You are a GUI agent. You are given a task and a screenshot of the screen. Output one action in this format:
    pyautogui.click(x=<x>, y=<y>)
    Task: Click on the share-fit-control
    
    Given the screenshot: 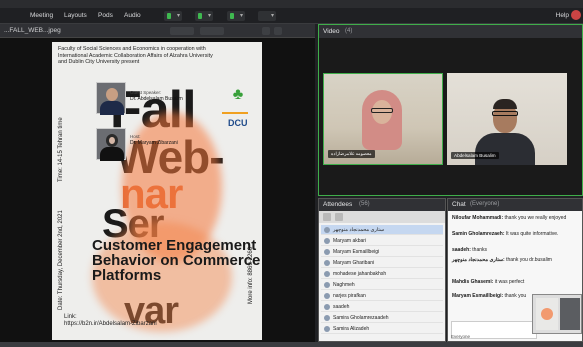 What is the action you would take?
    pyautogui.click(x=212, y=31)
    